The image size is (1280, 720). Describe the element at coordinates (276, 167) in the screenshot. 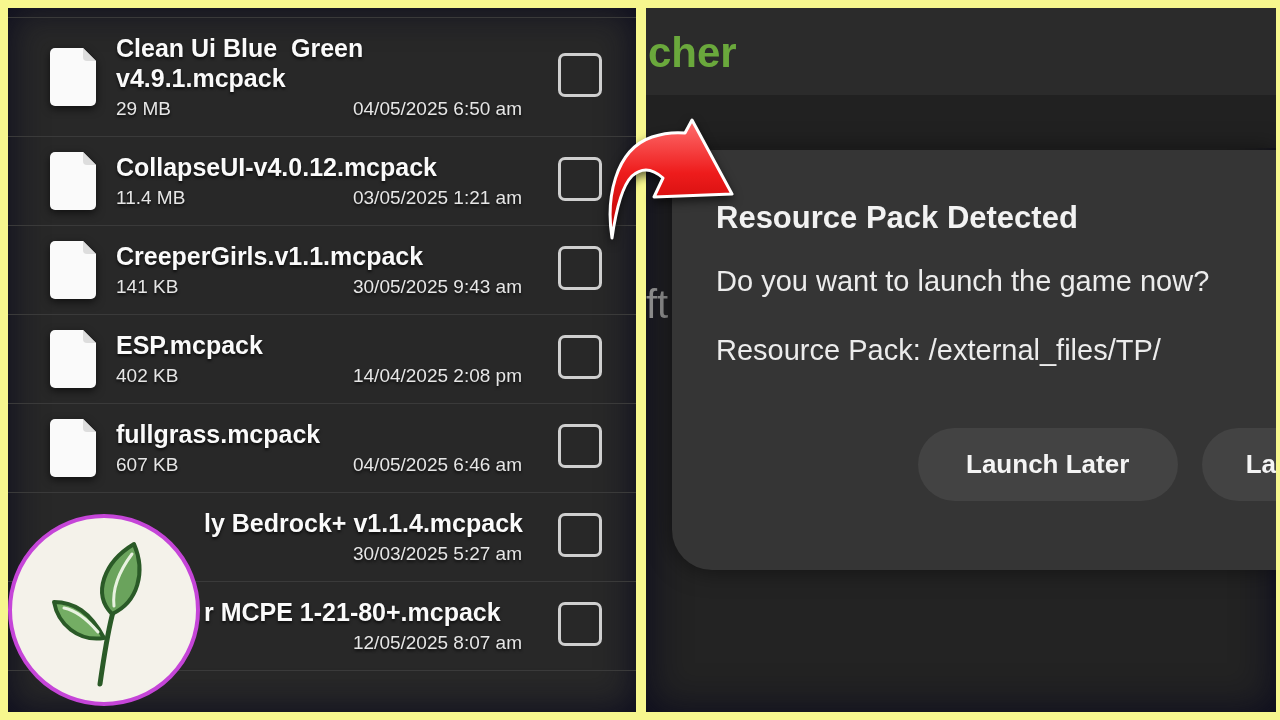

I see `file-name: CollapseUI-v4.0.12.mcpack` at that location.